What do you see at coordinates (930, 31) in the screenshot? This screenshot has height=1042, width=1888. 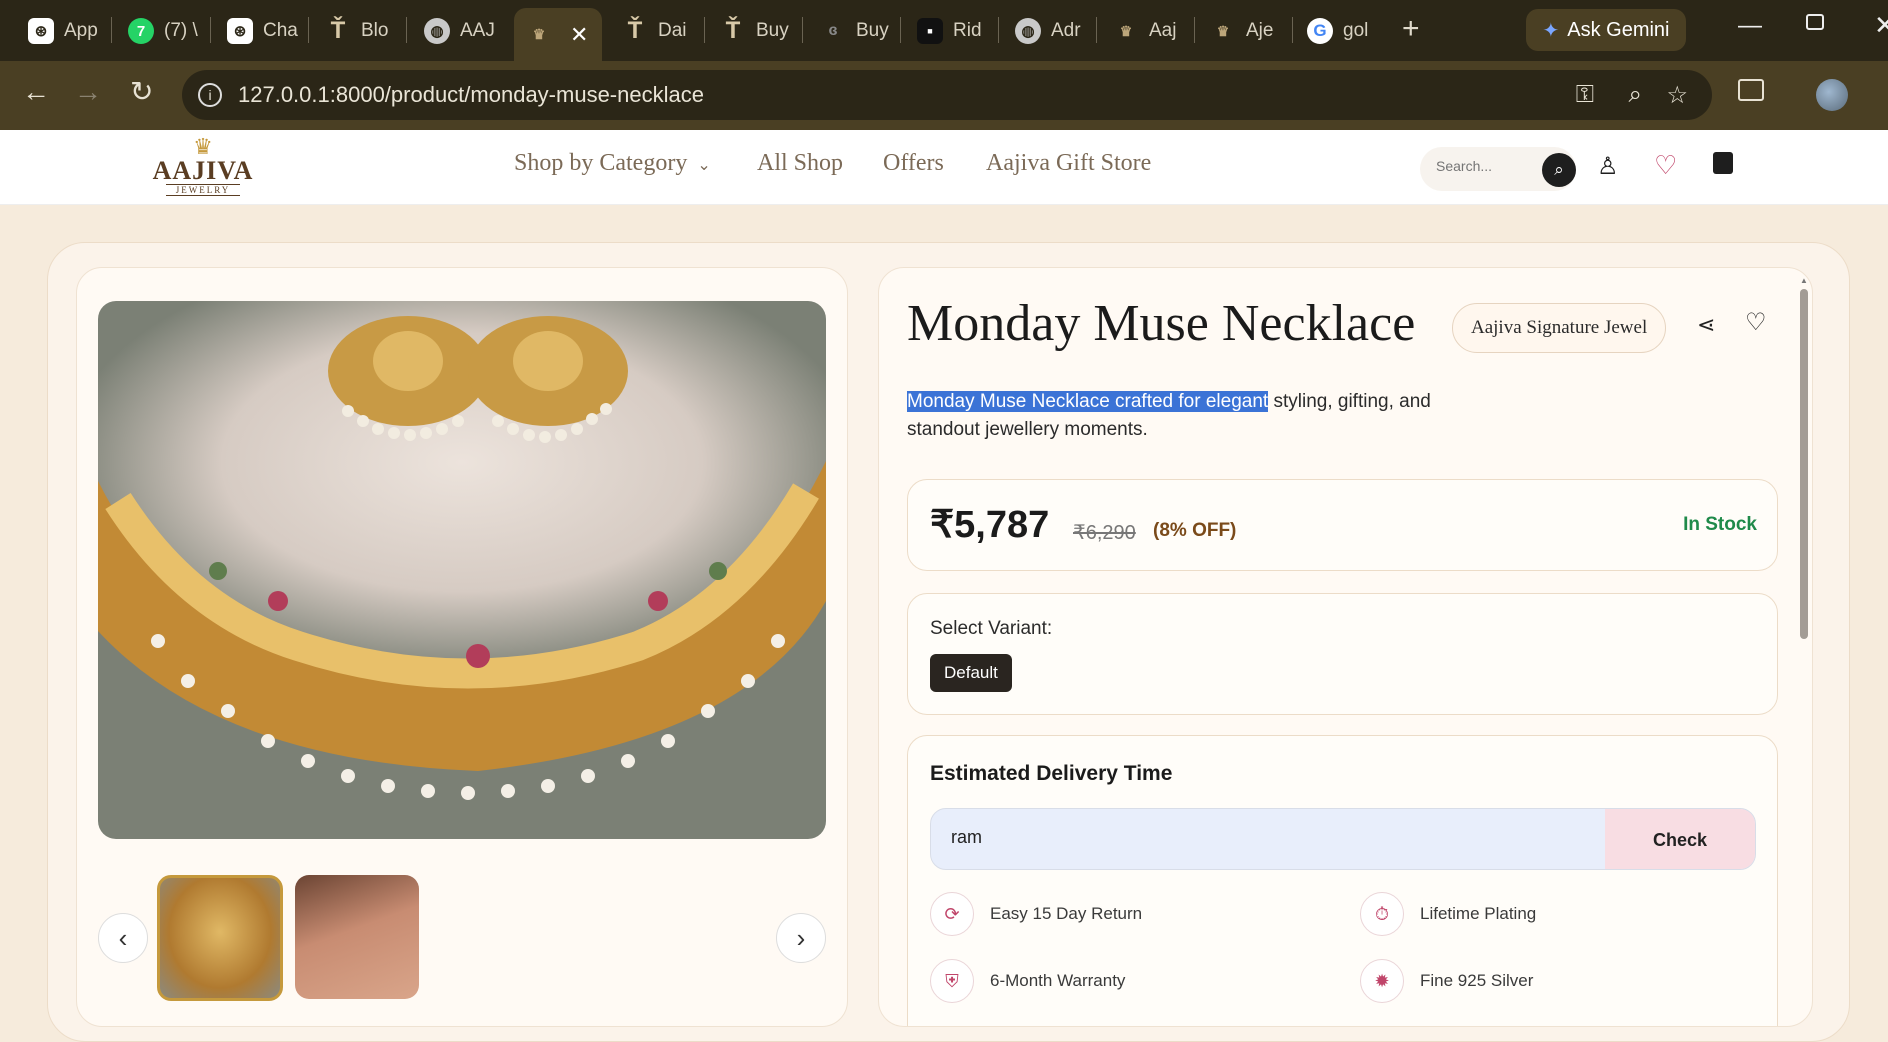 I see `brand-icon: ■` at bounding box center [930, 31].